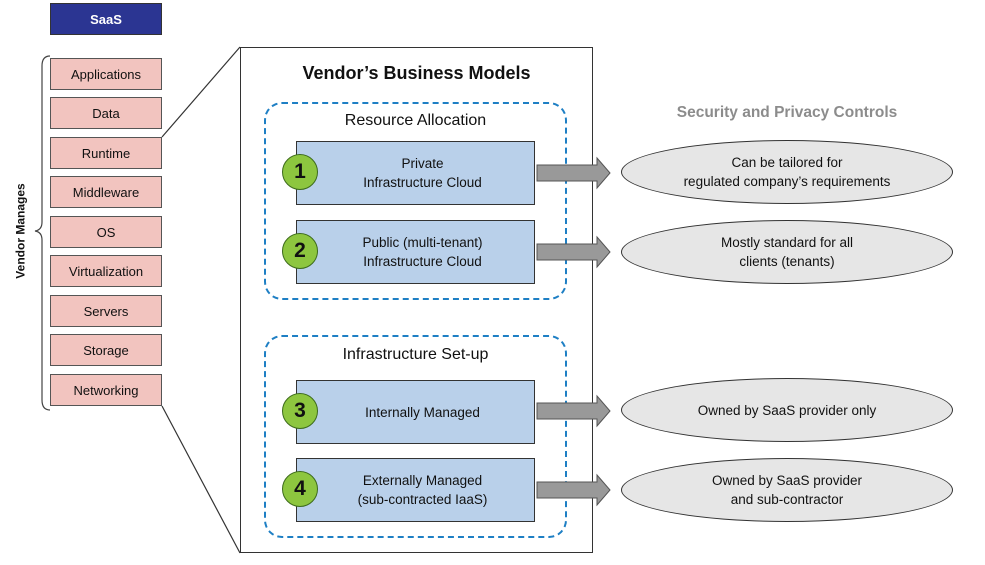 The image size is (985, 565). What do you see at coordinates (201, 92) in the screenshot?
I see `zoom-line-top` at bounding box center [201, 92].